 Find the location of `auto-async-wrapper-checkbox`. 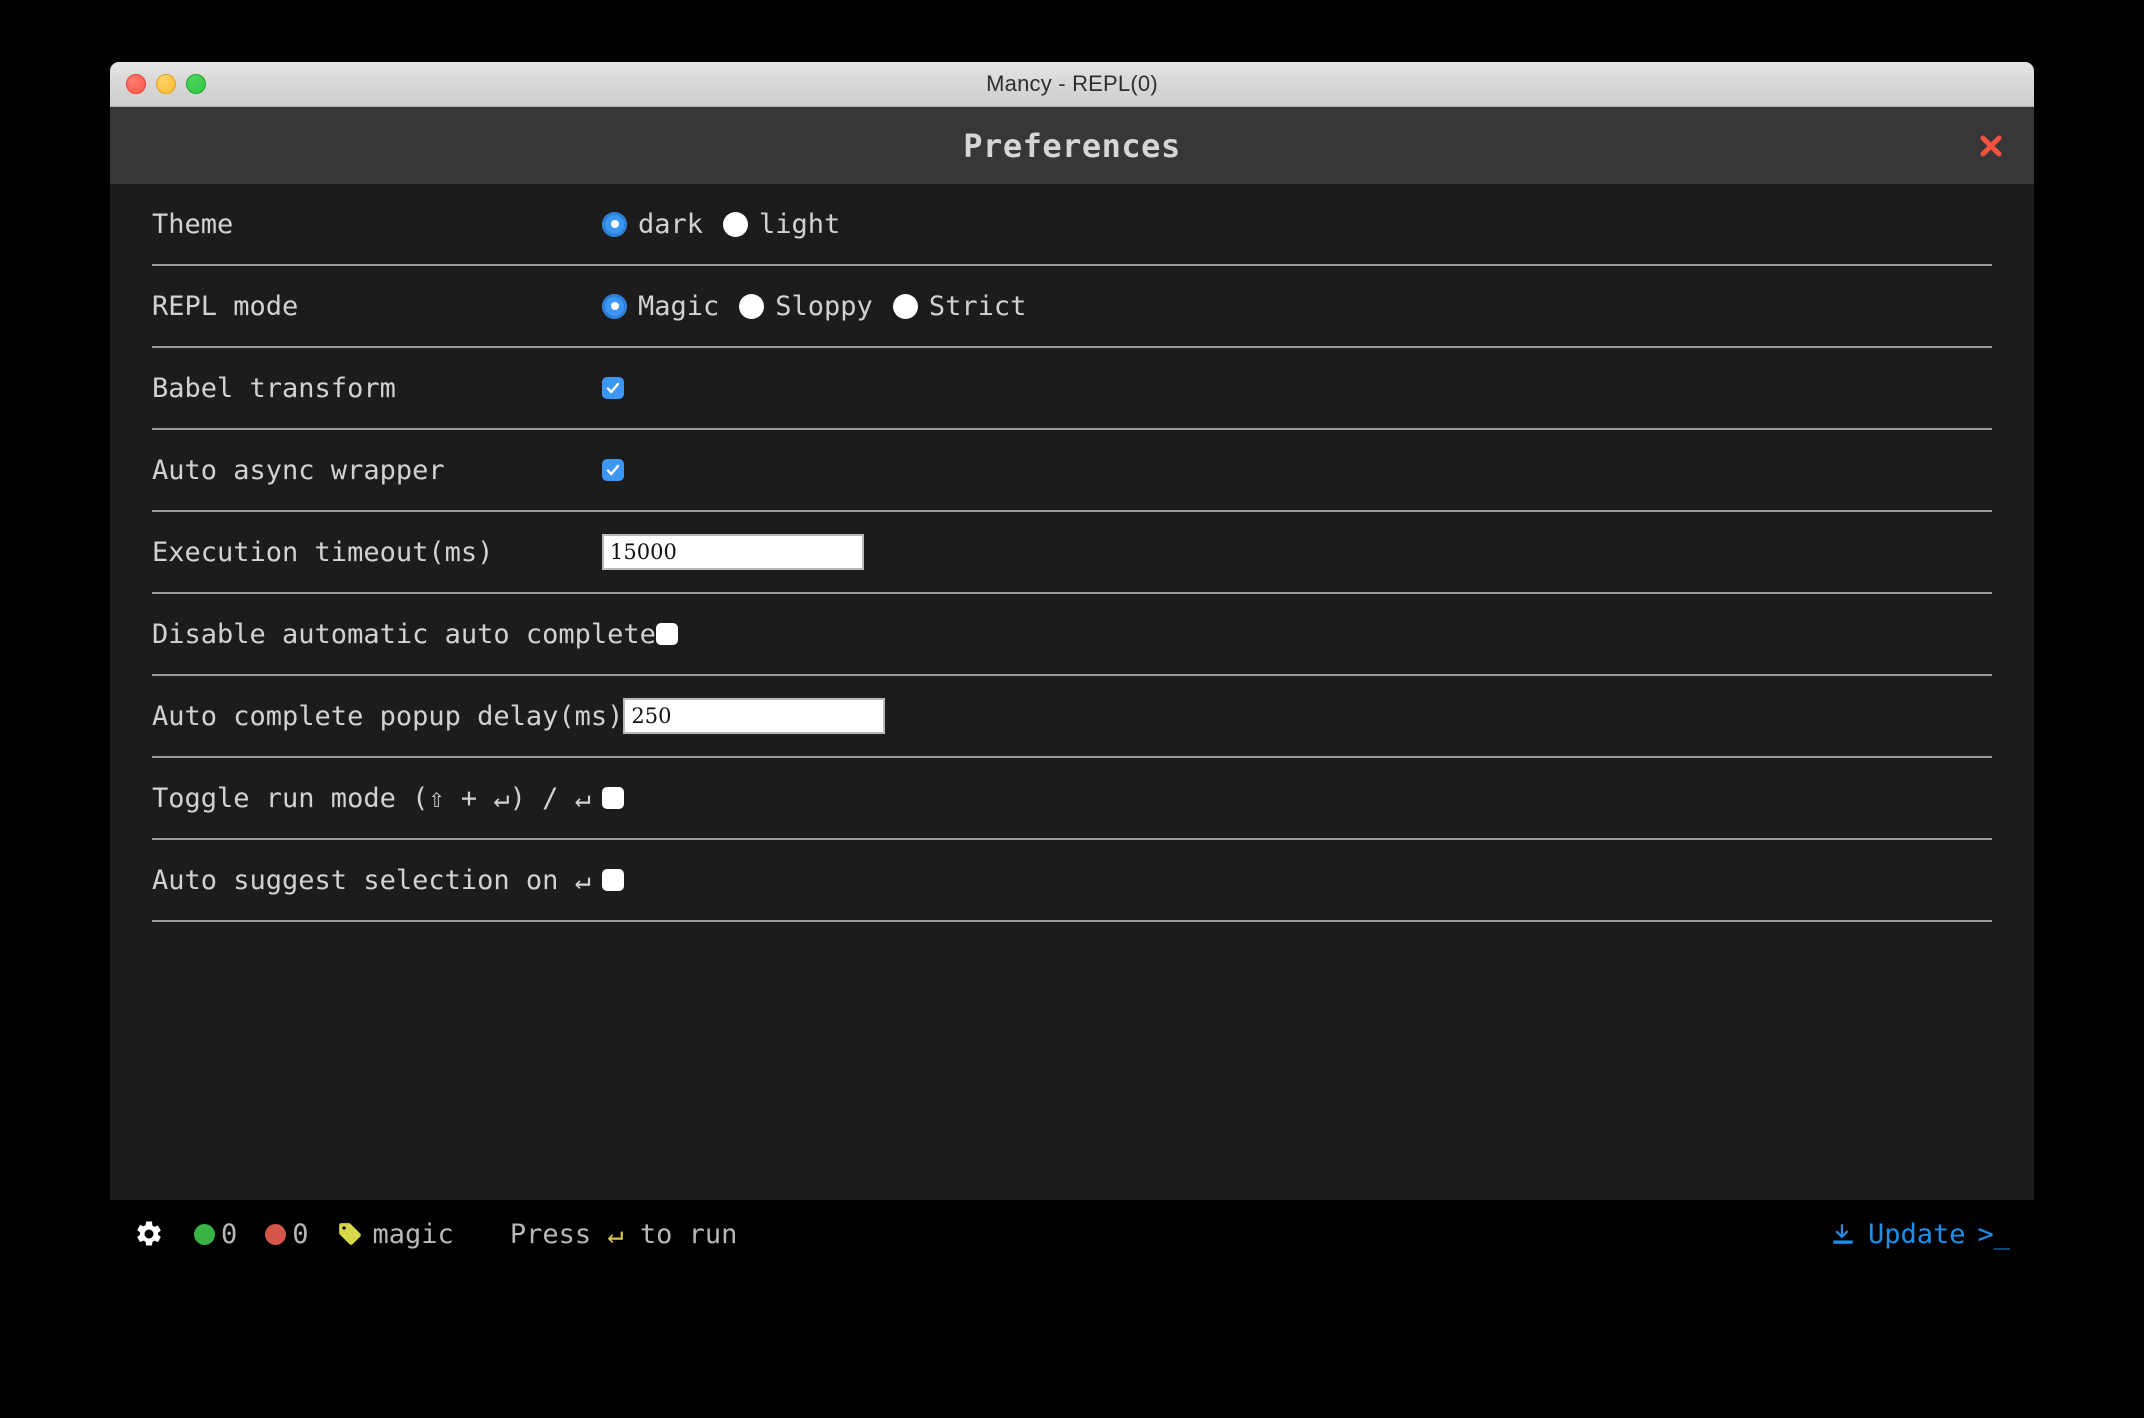

auto-async-wrapper-checkbox is located at coordinates (613, 470).